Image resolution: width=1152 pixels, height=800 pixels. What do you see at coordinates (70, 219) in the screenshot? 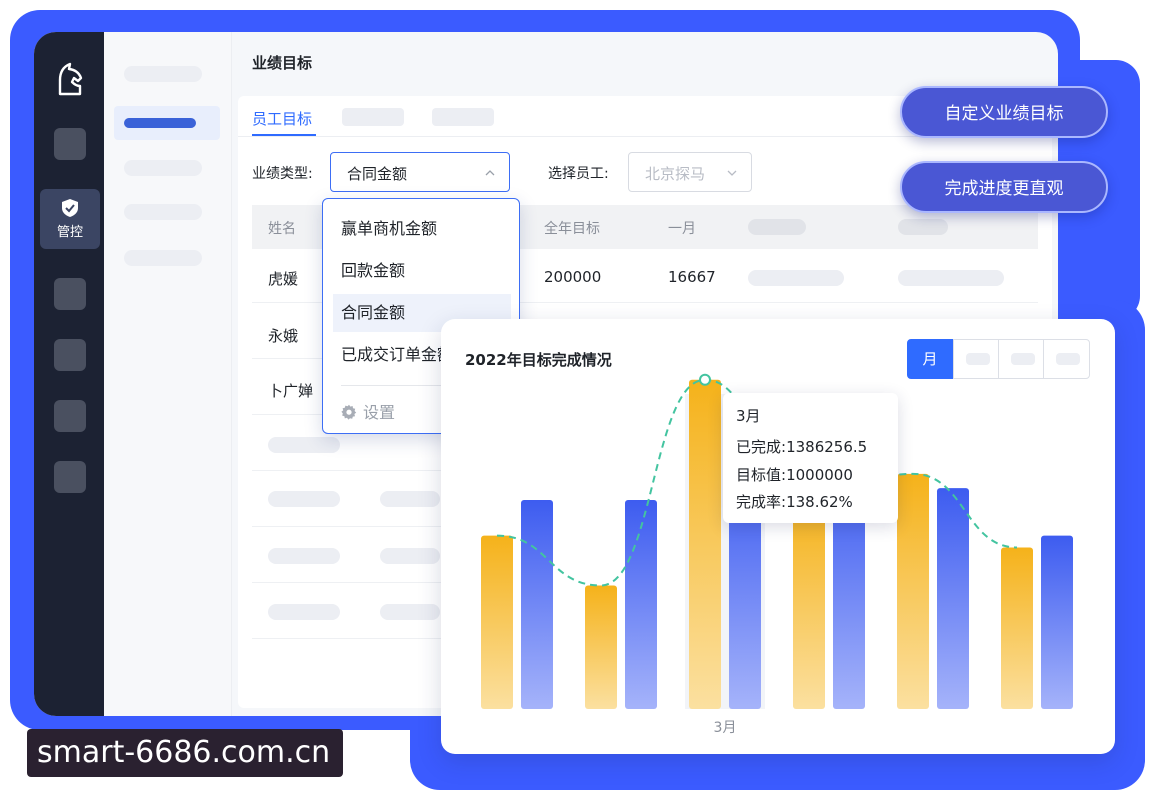
I see `nav-item-control: 管控` at bounding box center [70, 219].